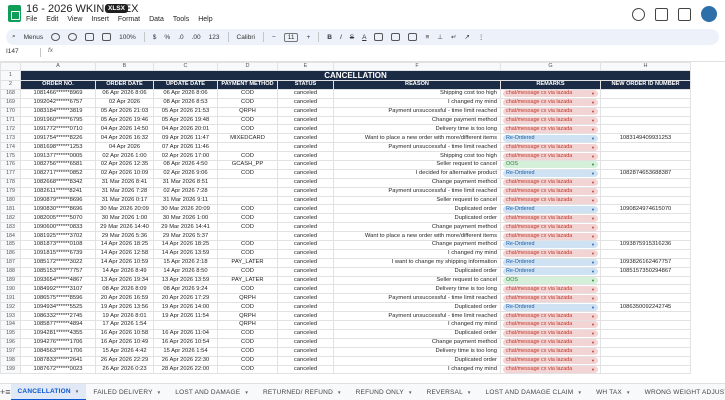 Image resolution: width=725 pixels, height=400 pixels. Describe the element at coordinates (124, 173) in the screenshot. I see `cell-order-date: 02 Apr 2026 10:09` at that location.